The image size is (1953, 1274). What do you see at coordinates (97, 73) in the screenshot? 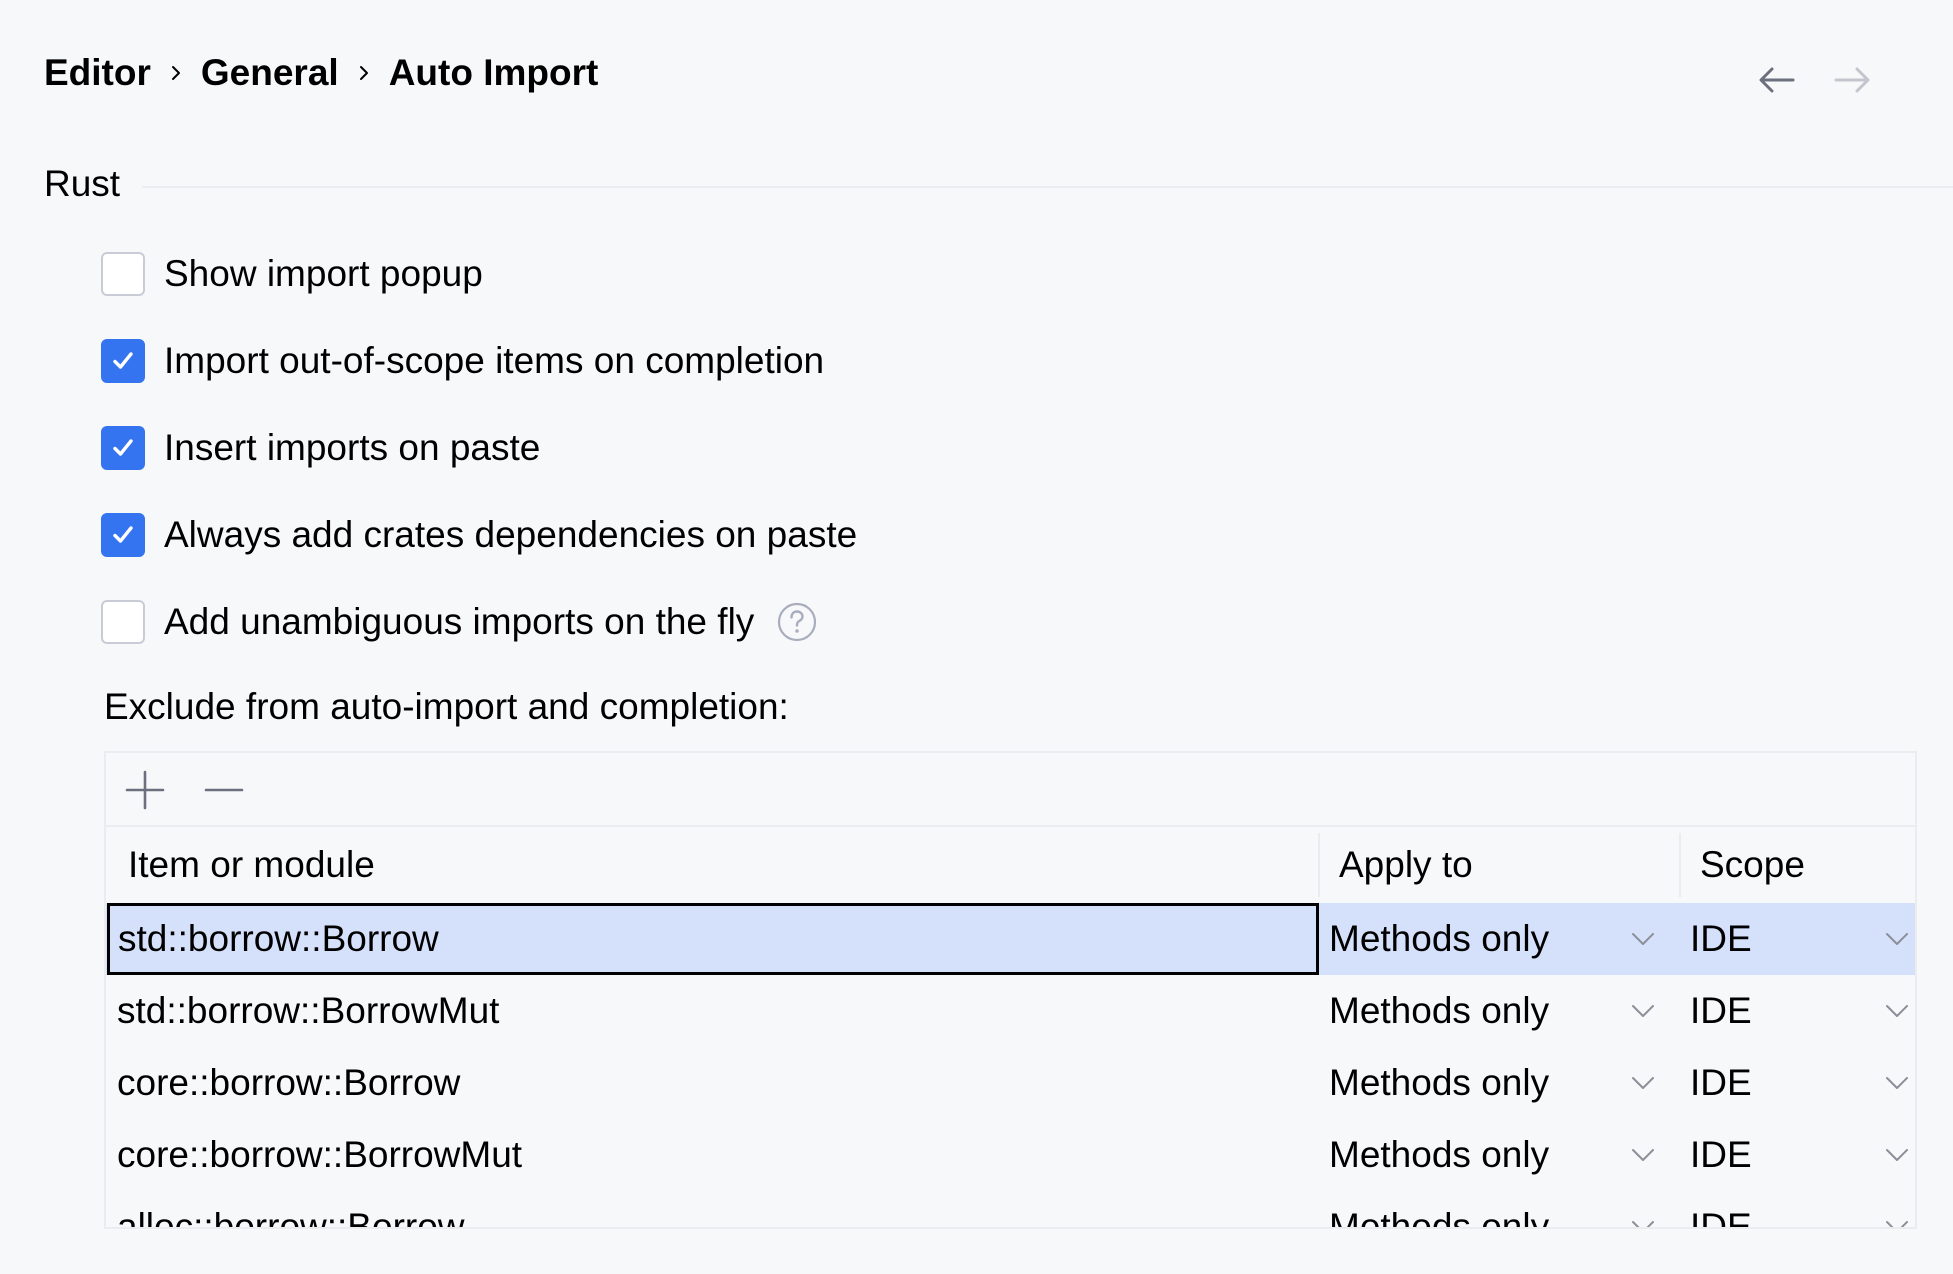
I see `breadcrumb-item-editor: Editor` at bounding box center [97, 73].